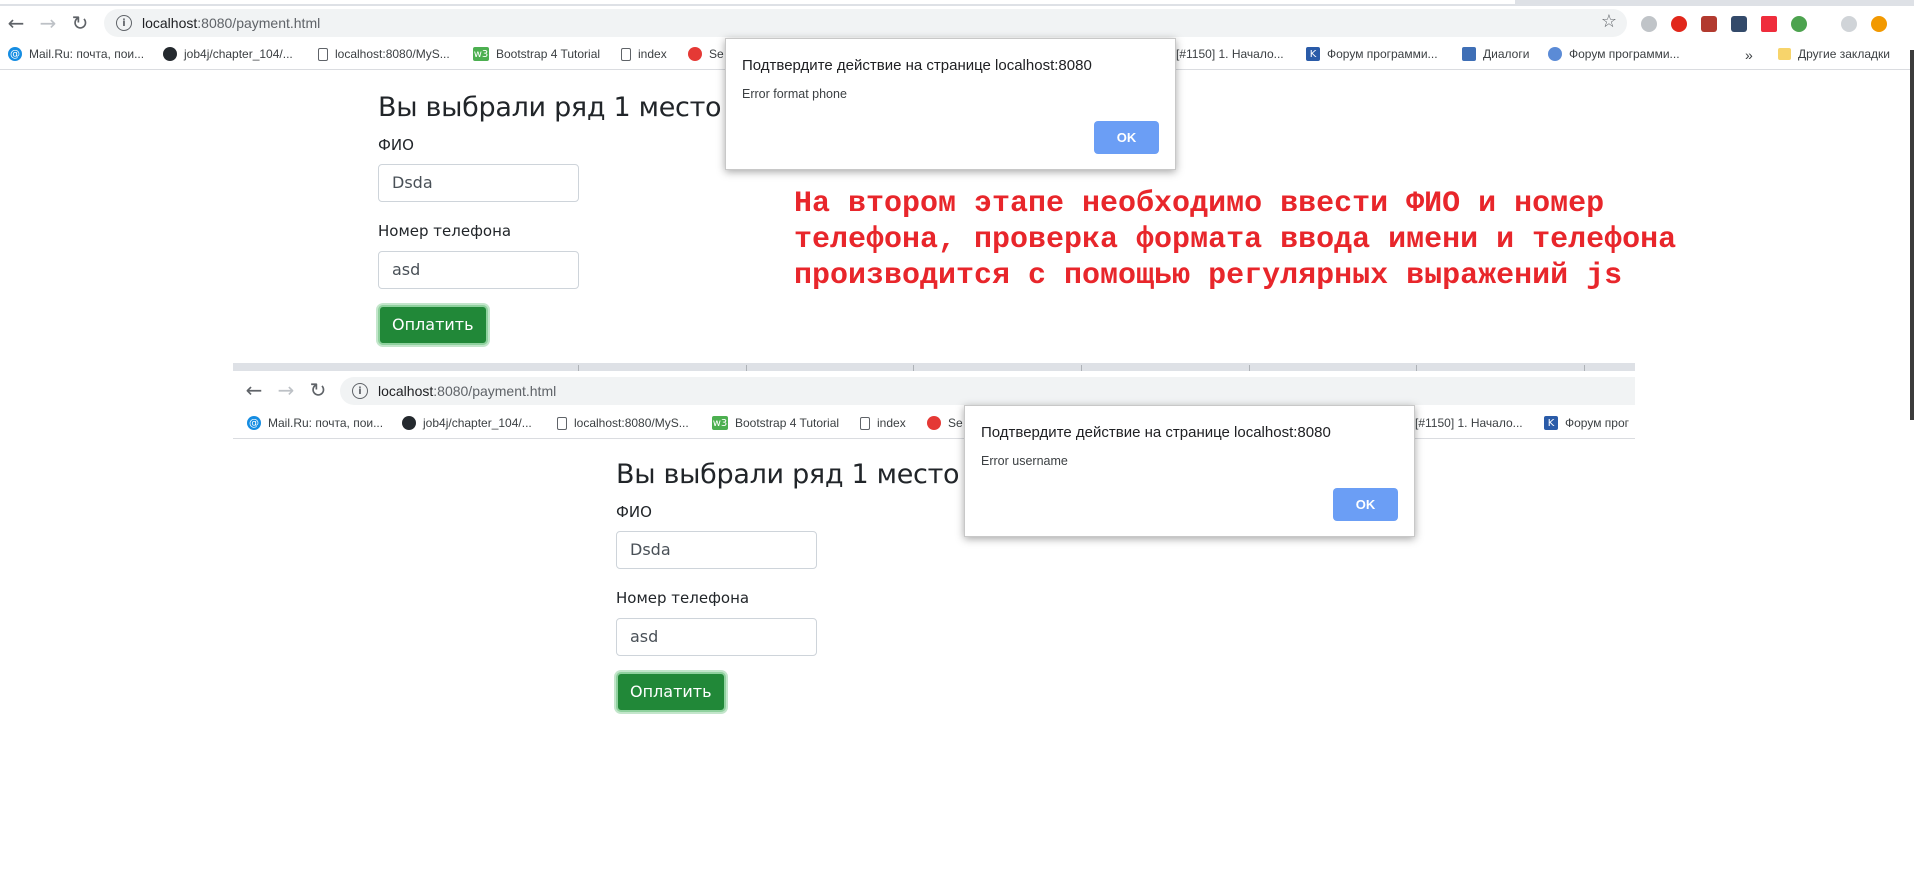 The width and height of the screenshot is (1914, 869). What do you see at coordinates (1649, 24) in the screenshot?
I see `cloud-extension-icon` at bounding box center [1649, 24].